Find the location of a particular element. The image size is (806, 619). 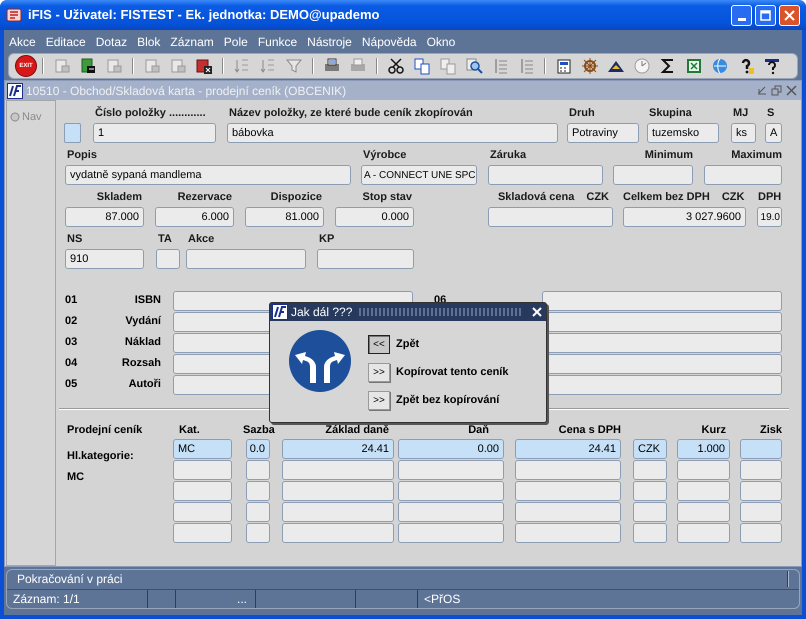

question-icon is located at coordinates (772, 66).